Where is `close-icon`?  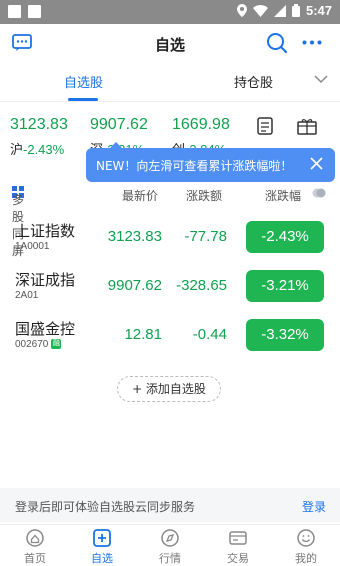
close-icon is located at coordinates (316, 163).